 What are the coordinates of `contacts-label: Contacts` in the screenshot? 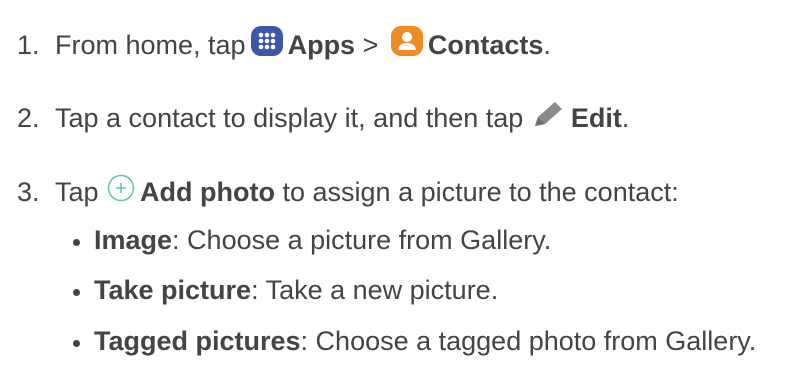 It's located at (485, 44).